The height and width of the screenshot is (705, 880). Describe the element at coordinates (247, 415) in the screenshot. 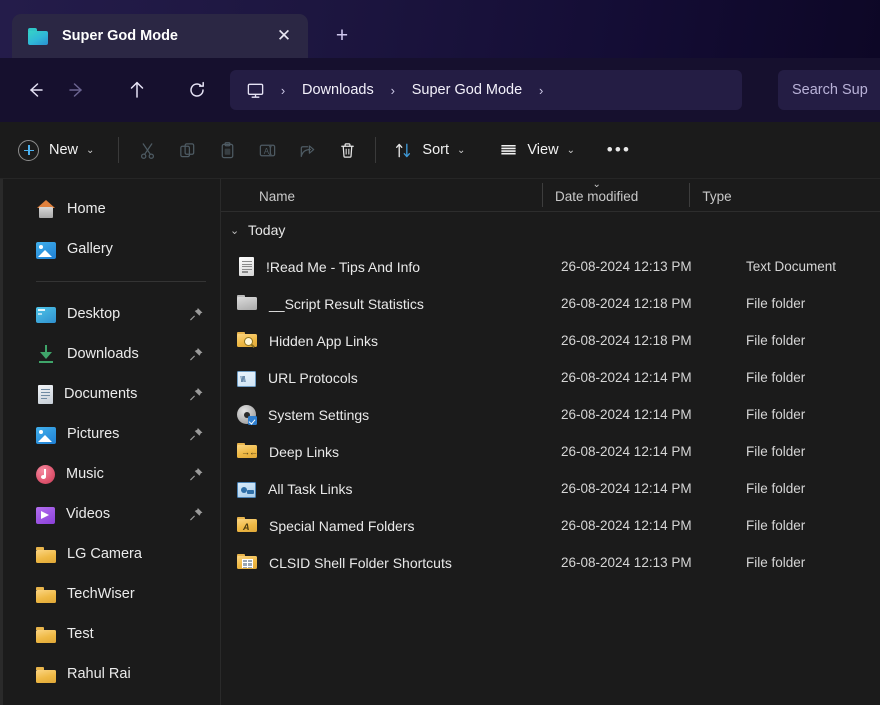

I see `gear-settings-icon` at that location.